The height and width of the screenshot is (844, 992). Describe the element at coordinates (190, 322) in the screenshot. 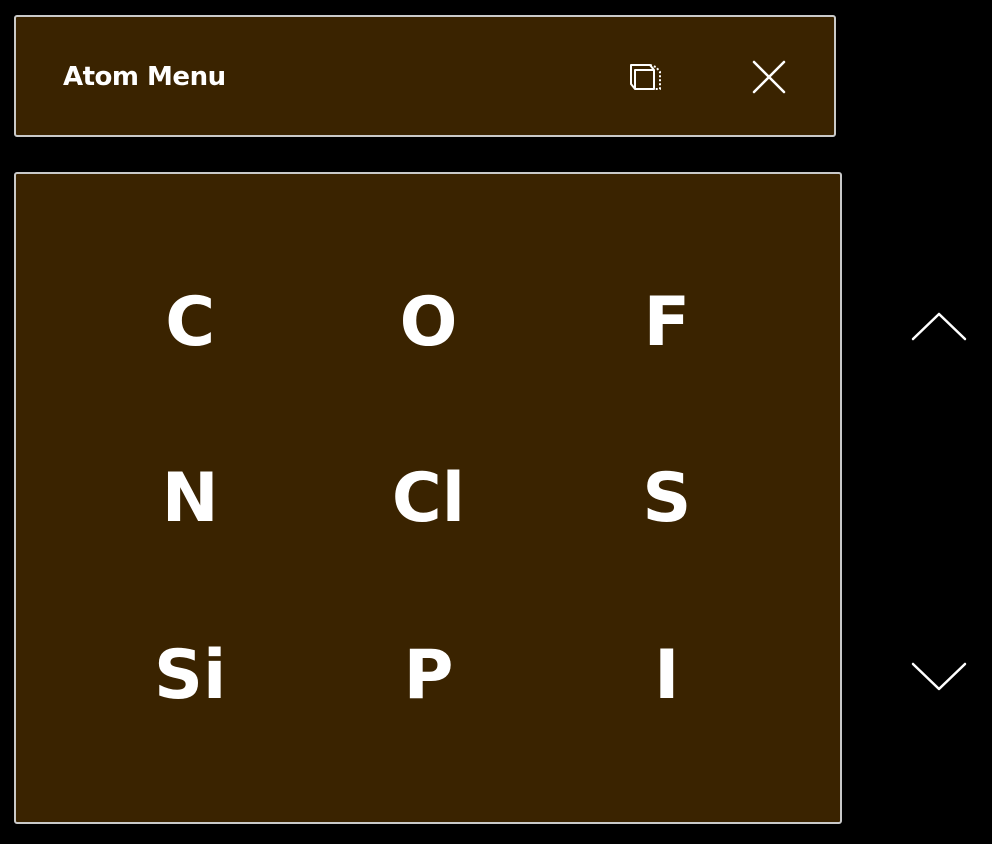

I see `atom-button-c: C` at that location.